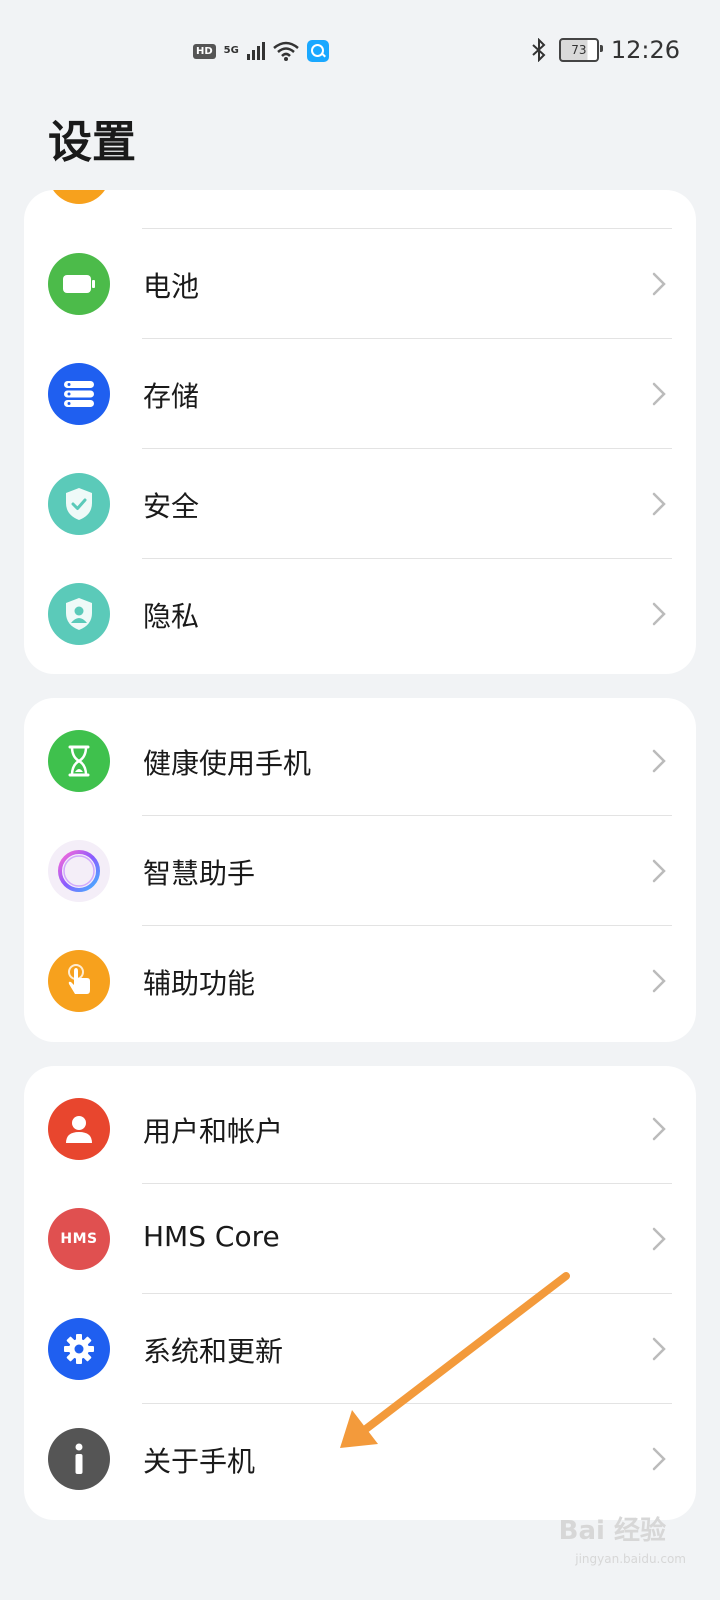 The width and height of the screenshot is (720, 1600). Describe the element at coordinates (286, 51) in the screenshot. I see `wifi-icon` at that location.